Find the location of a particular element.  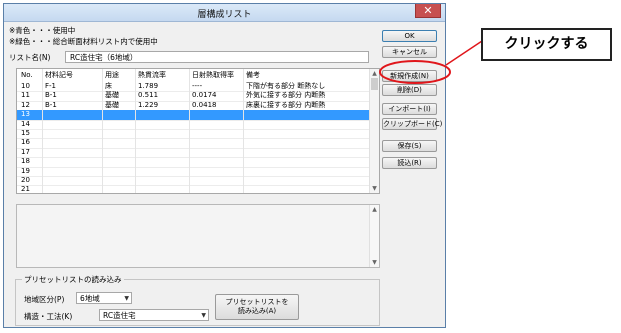

callout-box: クリックする is located at coordinates (546, 44).